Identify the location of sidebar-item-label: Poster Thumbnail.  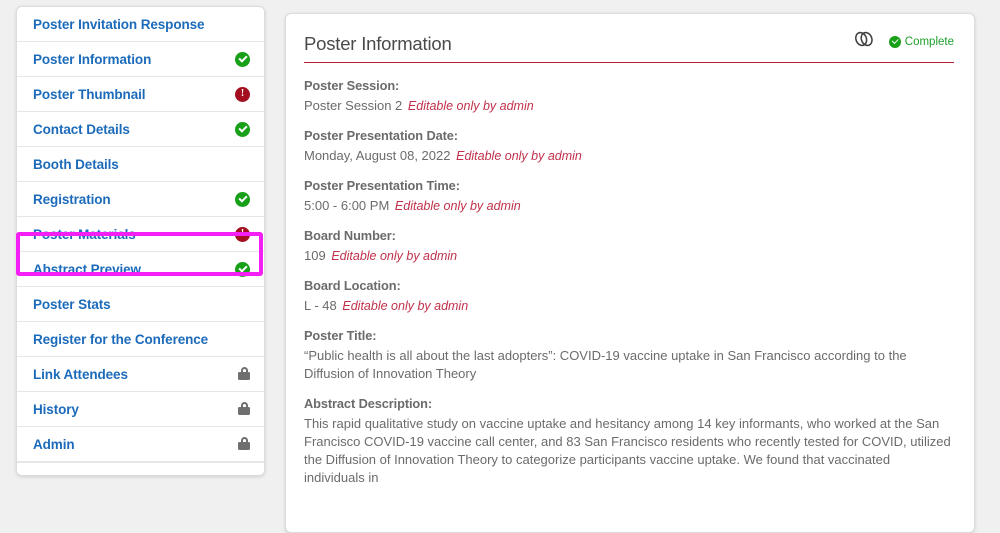
(89, 94).